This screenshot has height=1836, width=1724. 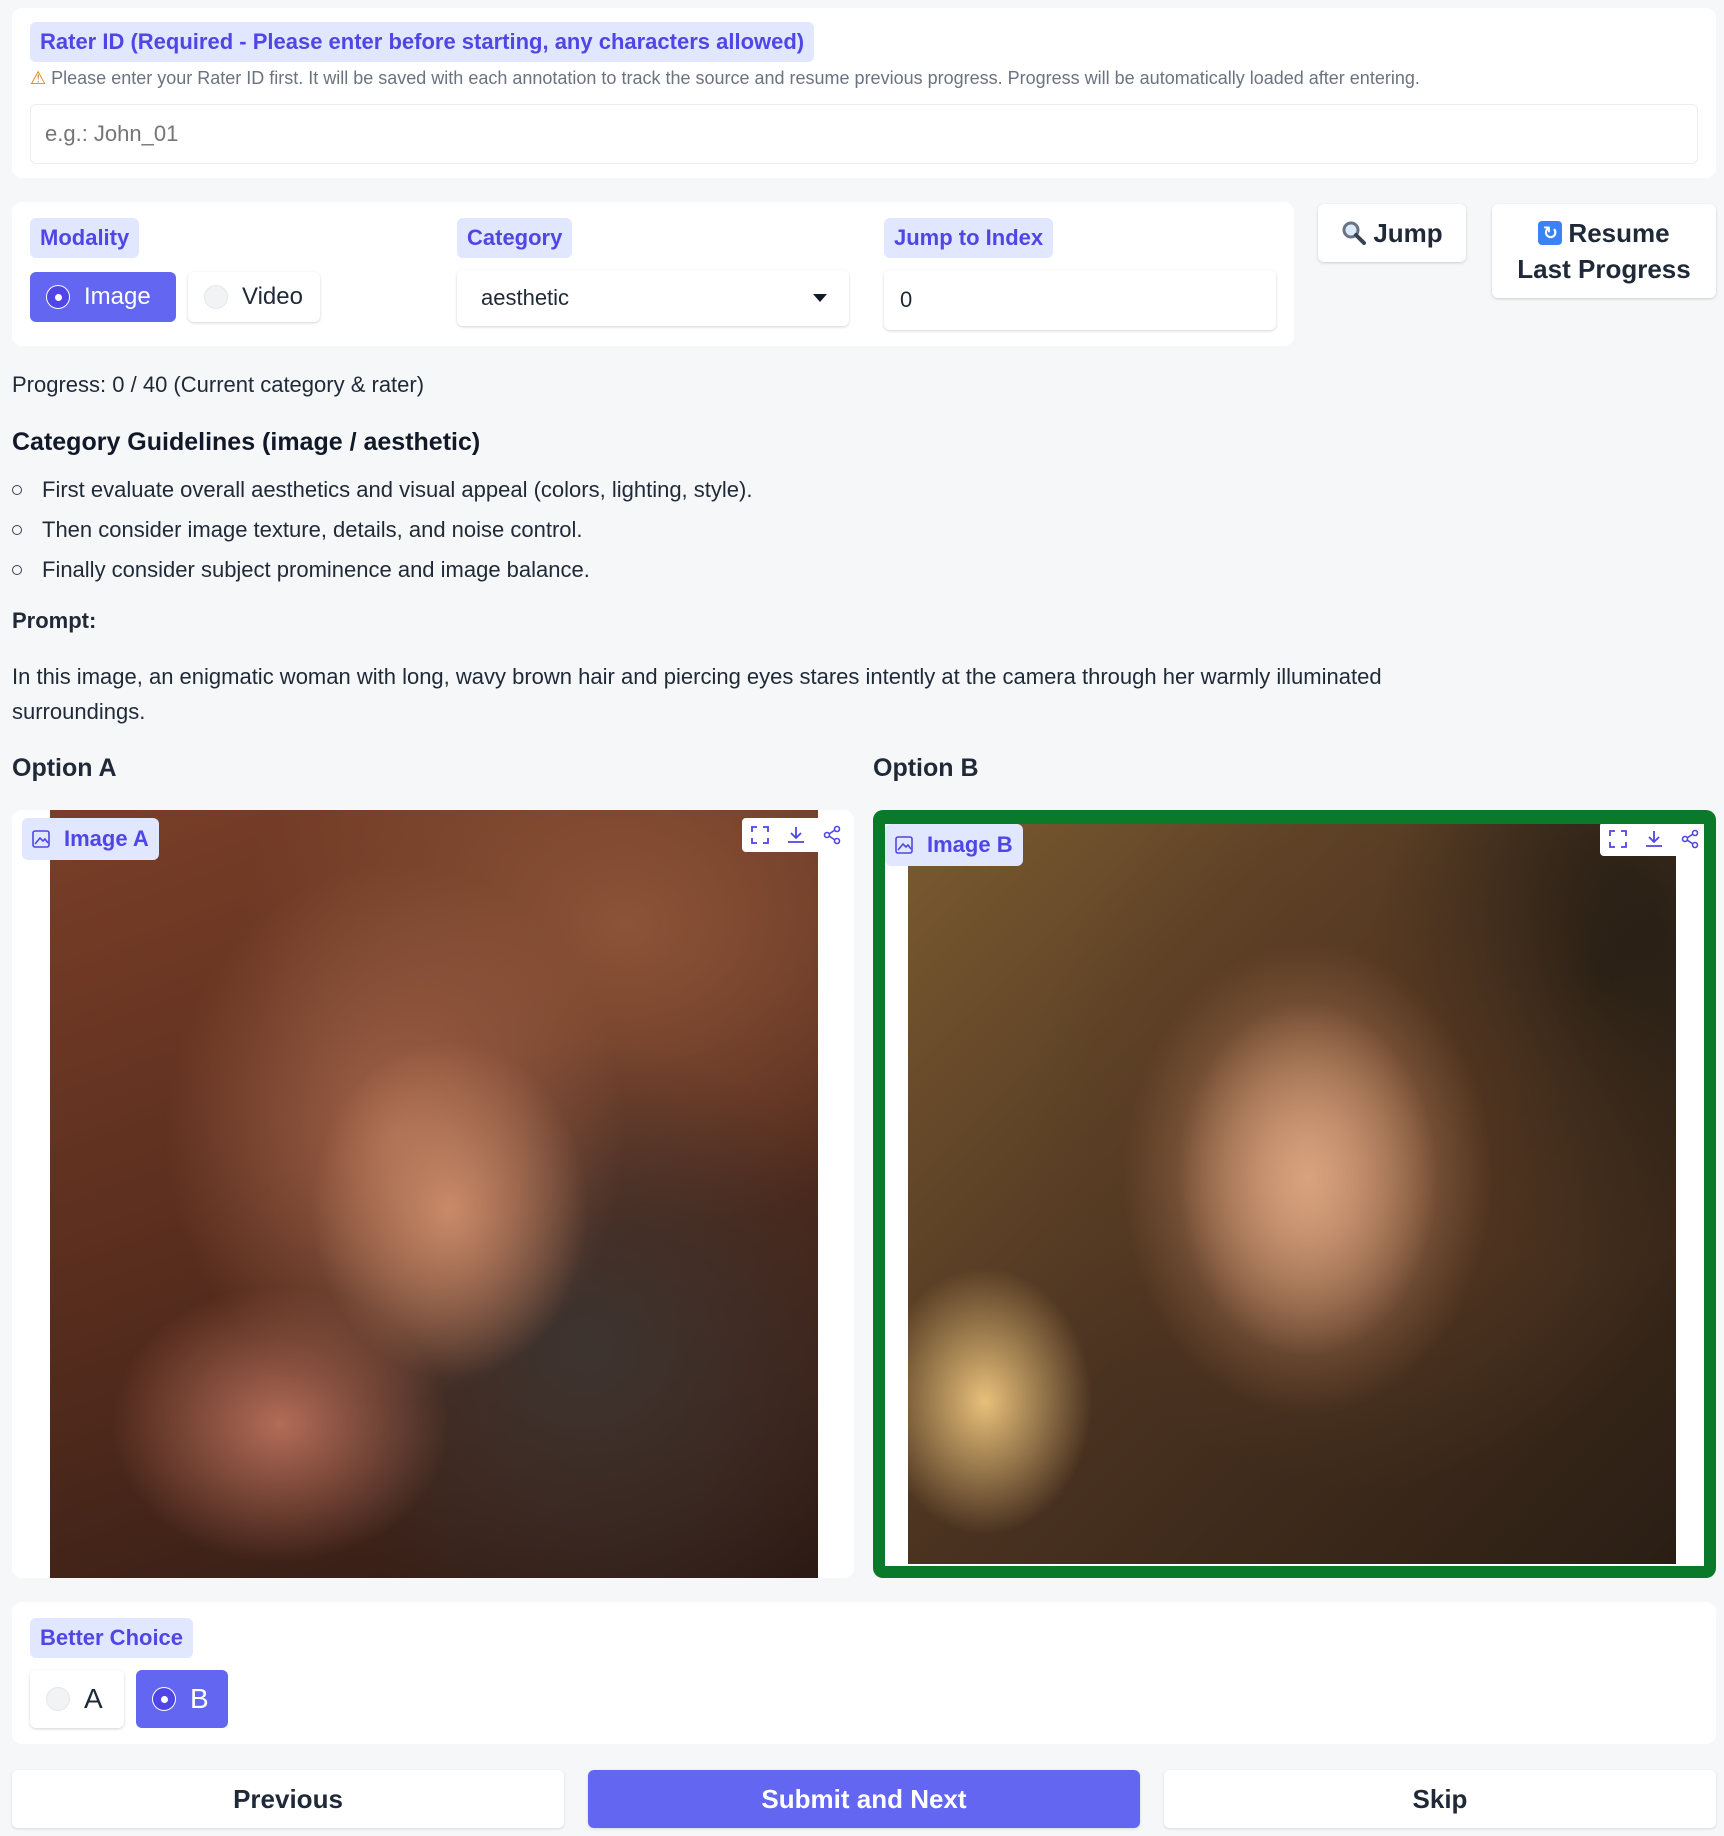 What do you see at coordinates (906, 299) in the screenshot?
I see `jump-index-value: 0` at bounding box center [906, 299].